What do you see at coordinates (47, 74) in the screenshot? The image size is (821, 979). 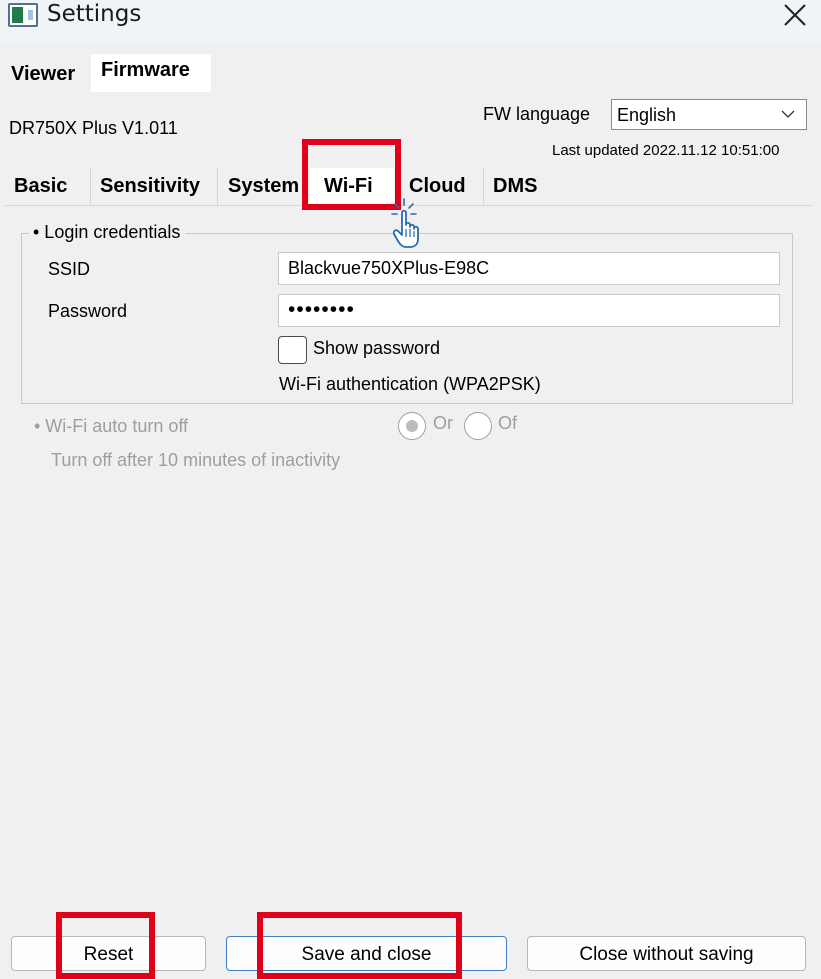 I see `tab-viewer: Viewer` at bounding box center [47, 74].